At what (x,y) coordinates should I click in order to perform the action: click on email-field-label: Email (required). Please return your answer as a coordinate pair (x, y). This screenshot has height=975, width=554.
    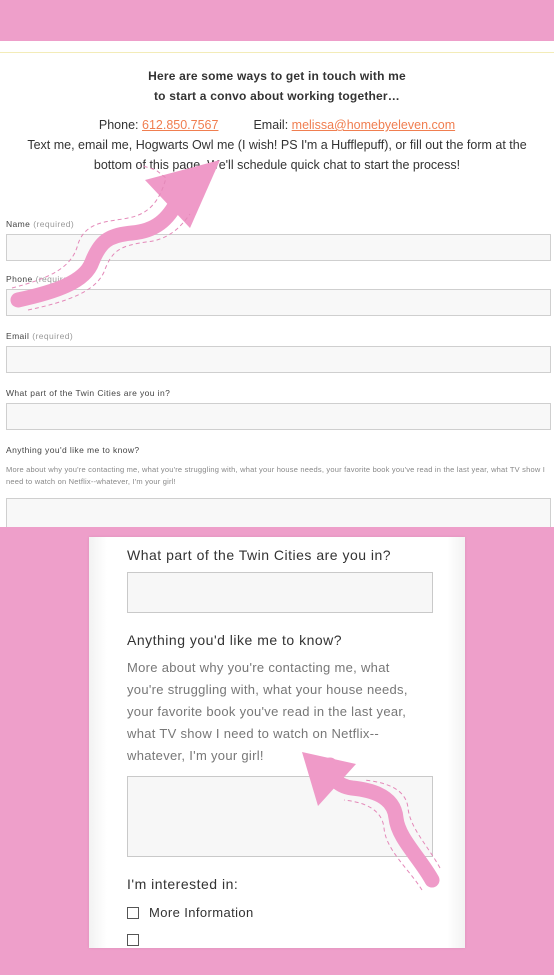
    Looking at the image, I should click on (40, 336).